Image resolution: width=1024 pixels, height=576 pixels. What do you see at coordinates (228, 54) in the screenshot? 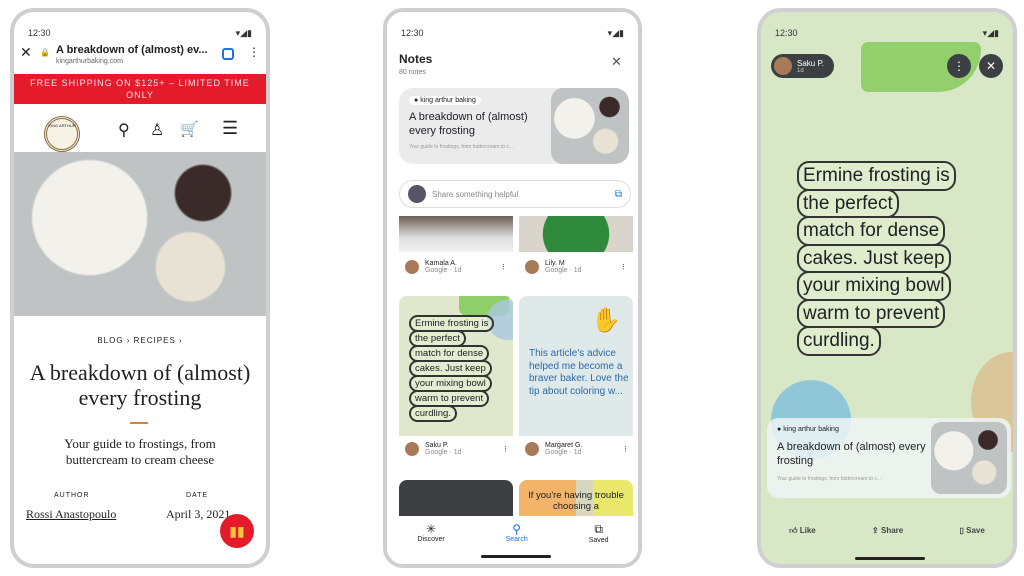
I see `notes-icon` at bounding box center [228, 54].